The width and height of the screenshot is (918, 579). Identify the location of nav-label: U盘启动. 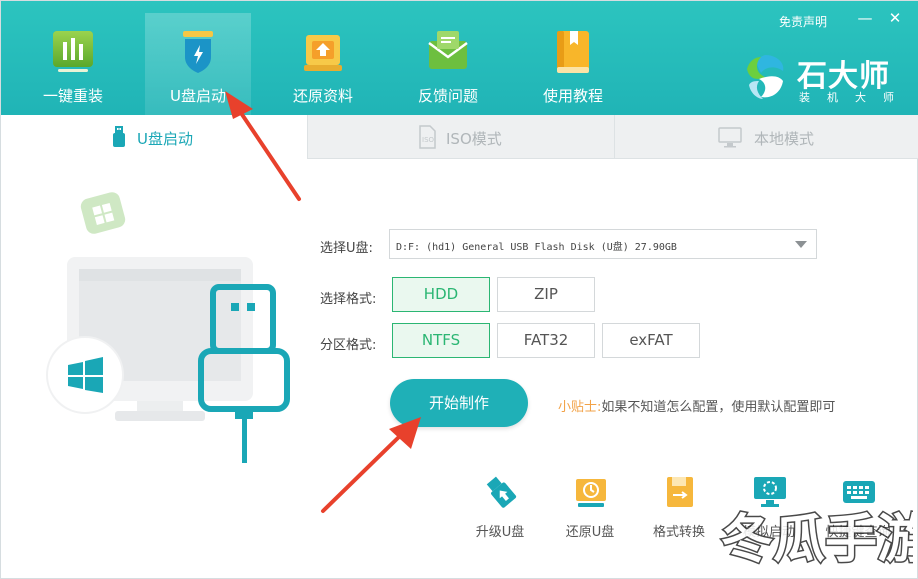
(198, 96).